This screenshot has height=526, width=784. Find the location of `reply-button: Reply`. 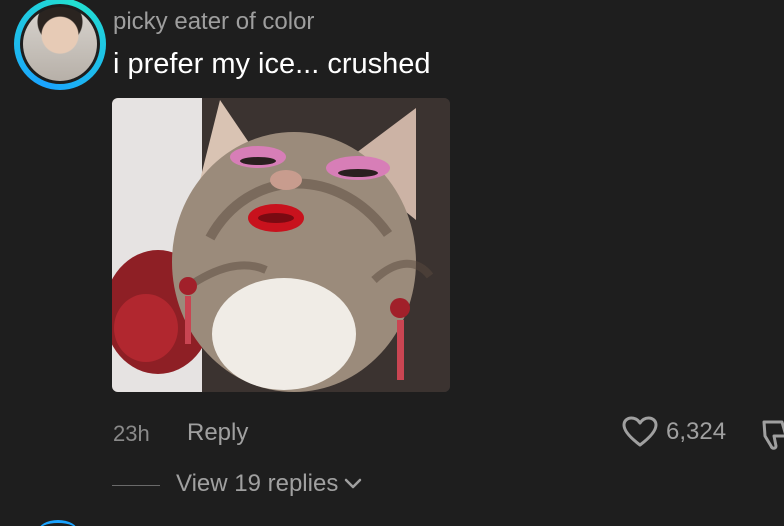

reply-button: Reply is located at coordinates (217, 433).